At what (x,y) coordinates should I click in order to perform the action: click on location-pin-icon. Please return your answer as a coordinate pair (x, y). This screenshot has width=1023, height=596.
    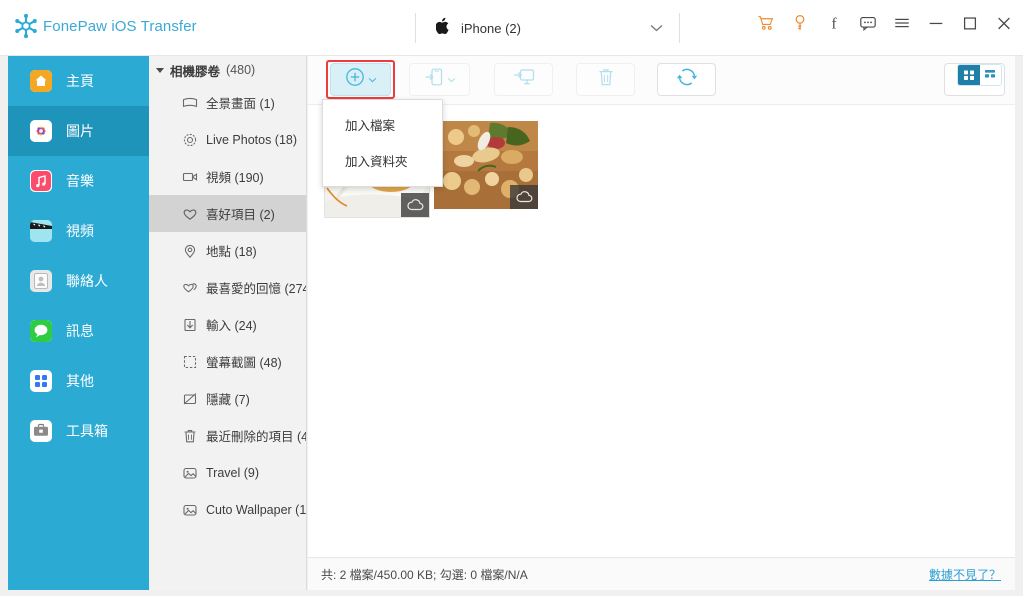
    Looking at the image, I should click on (190, 251).